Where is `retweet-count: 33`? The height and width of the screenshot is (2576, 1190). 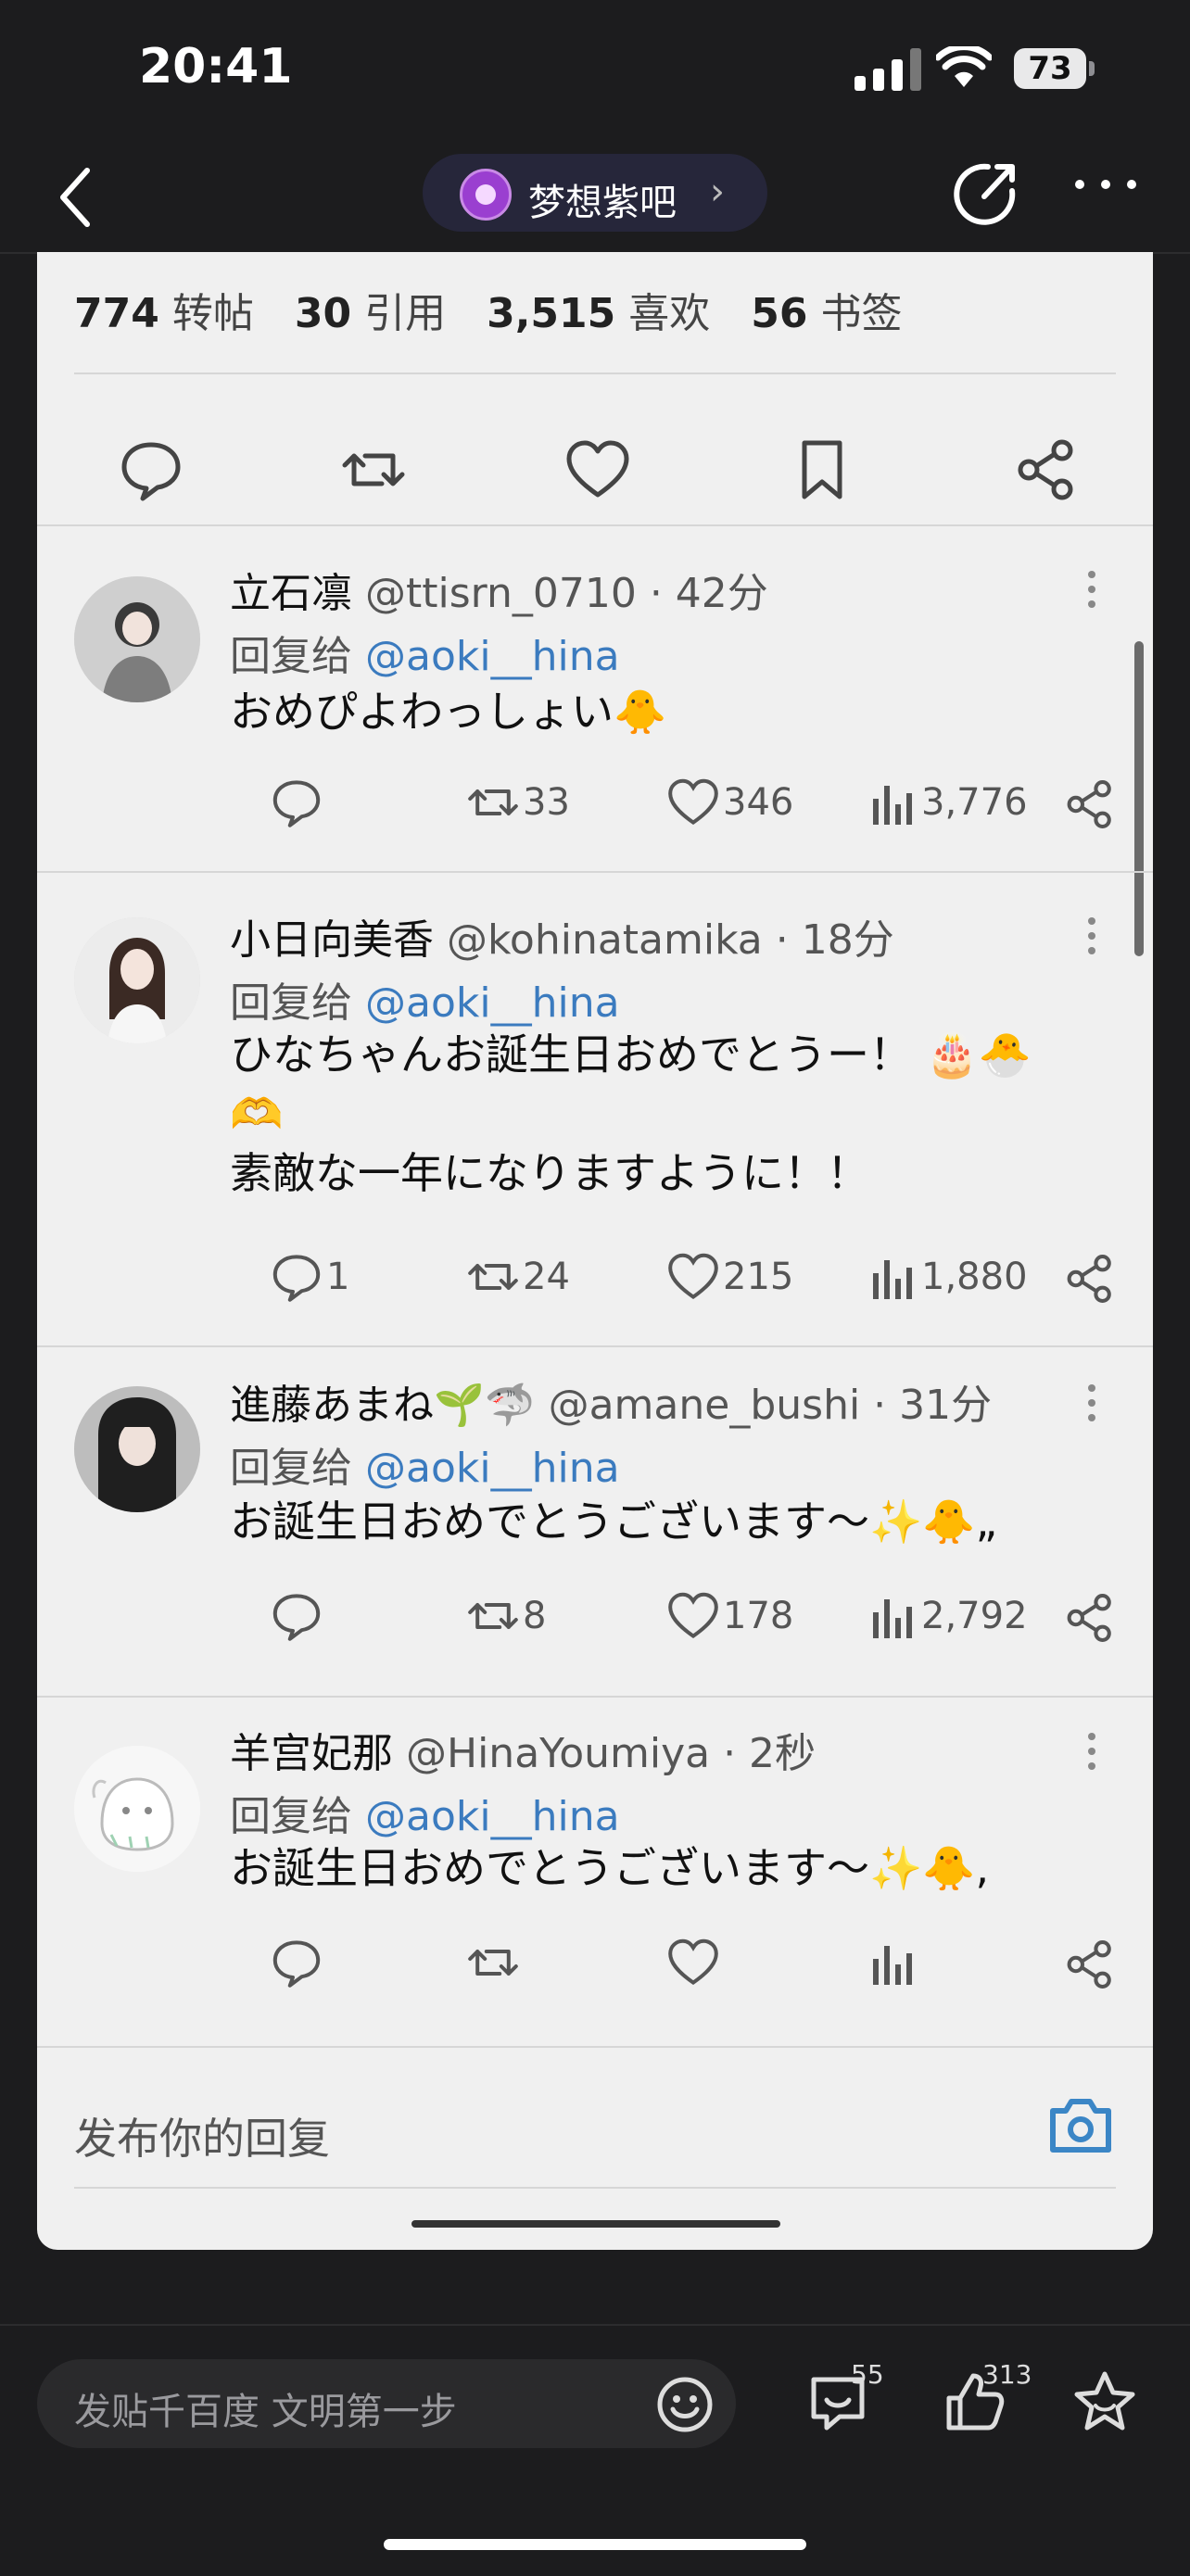
retweet-count: 33 is located at coordinates (518, 804).